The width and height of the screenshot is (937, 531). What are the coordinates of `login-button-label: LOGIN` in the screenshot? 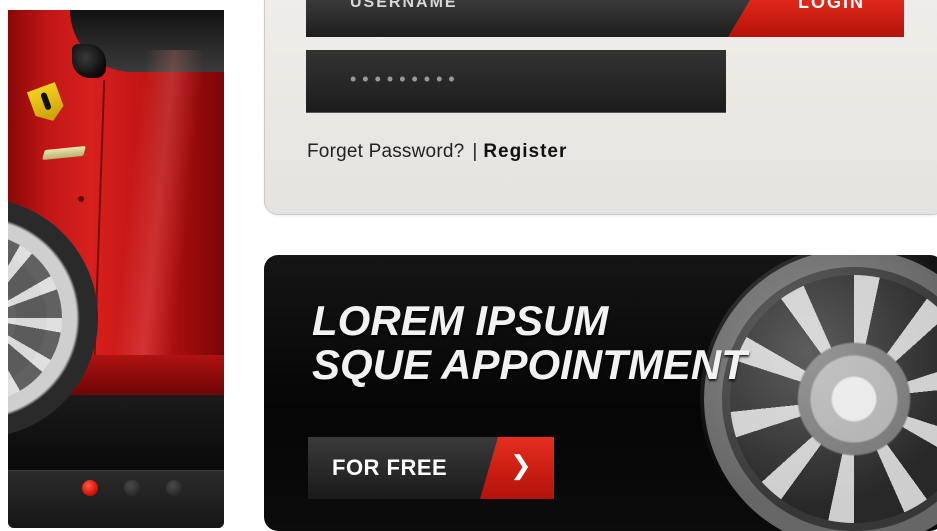 It's located at (831, 6).